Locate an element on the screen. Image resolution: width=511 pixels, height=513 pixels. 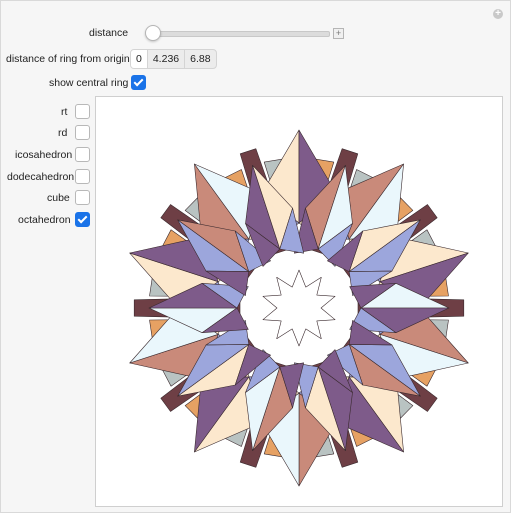
octahedron-checkbox is located at coordinates (82, 219).